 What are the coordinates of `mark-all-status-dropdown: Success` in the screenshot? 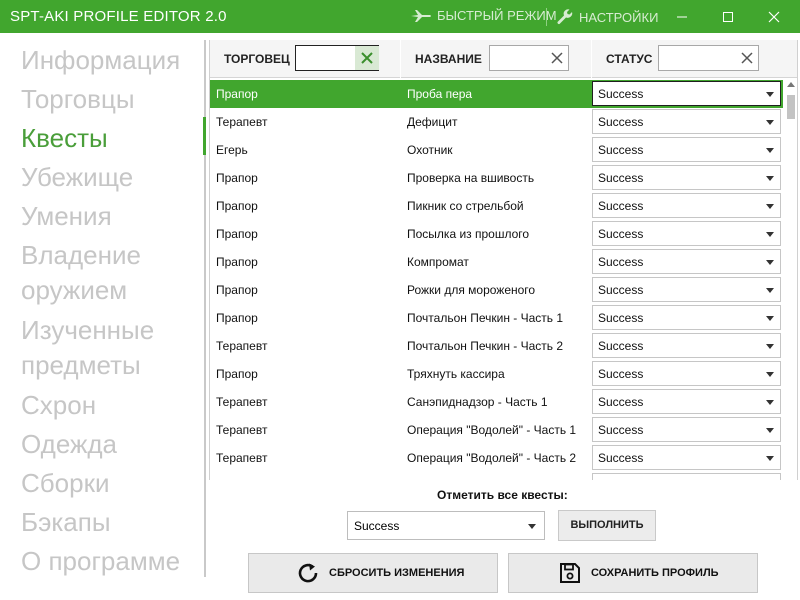 It's located at (446, 525).